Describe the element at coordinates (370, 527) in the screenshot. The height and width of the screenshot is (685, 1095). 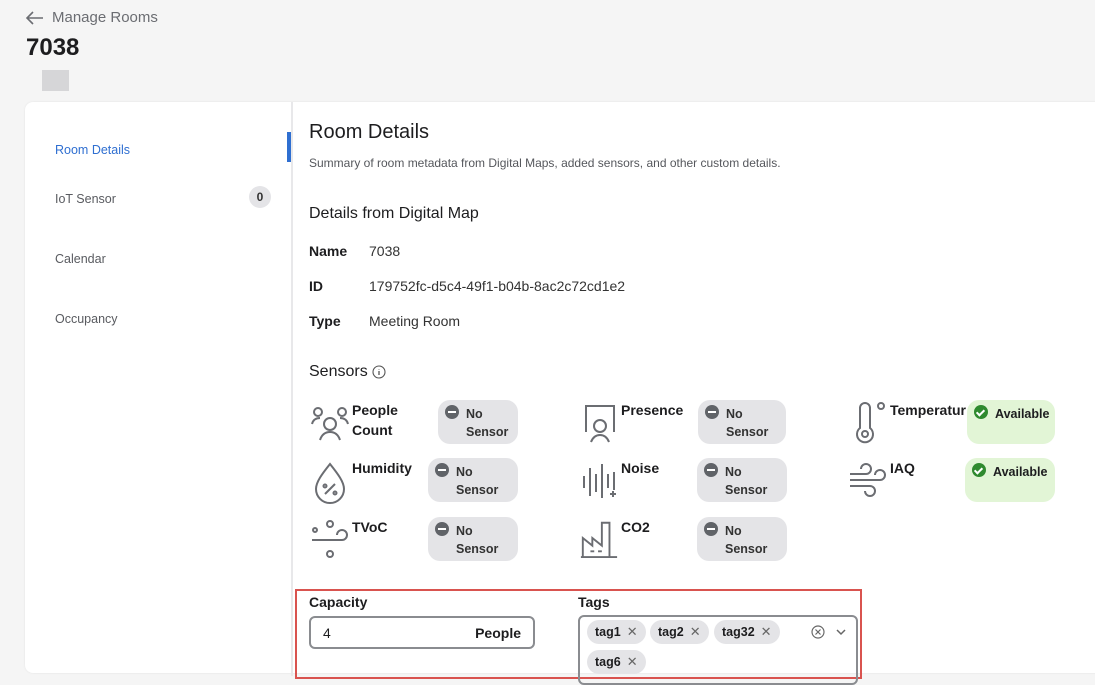
I see `sensor-label-tvoc: TVoC` at that location.